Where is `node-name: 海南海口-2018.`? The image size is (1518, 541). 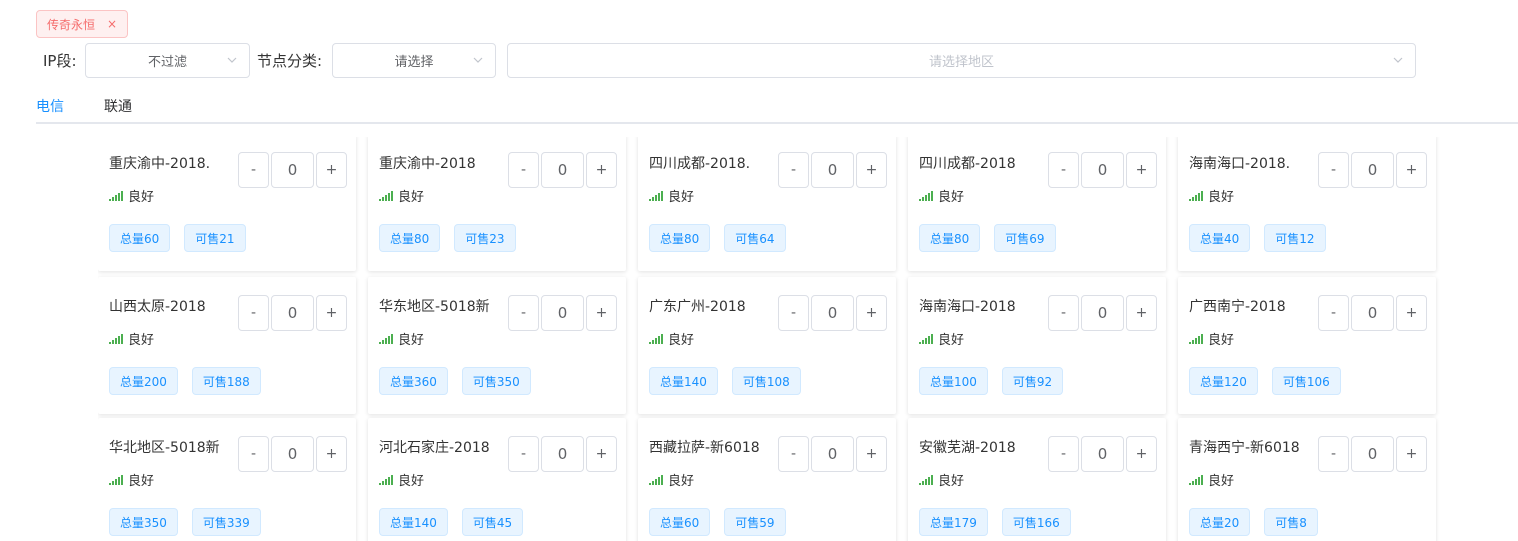
node-name: 海南海口-2018. is located at coordinates (1240, 164).